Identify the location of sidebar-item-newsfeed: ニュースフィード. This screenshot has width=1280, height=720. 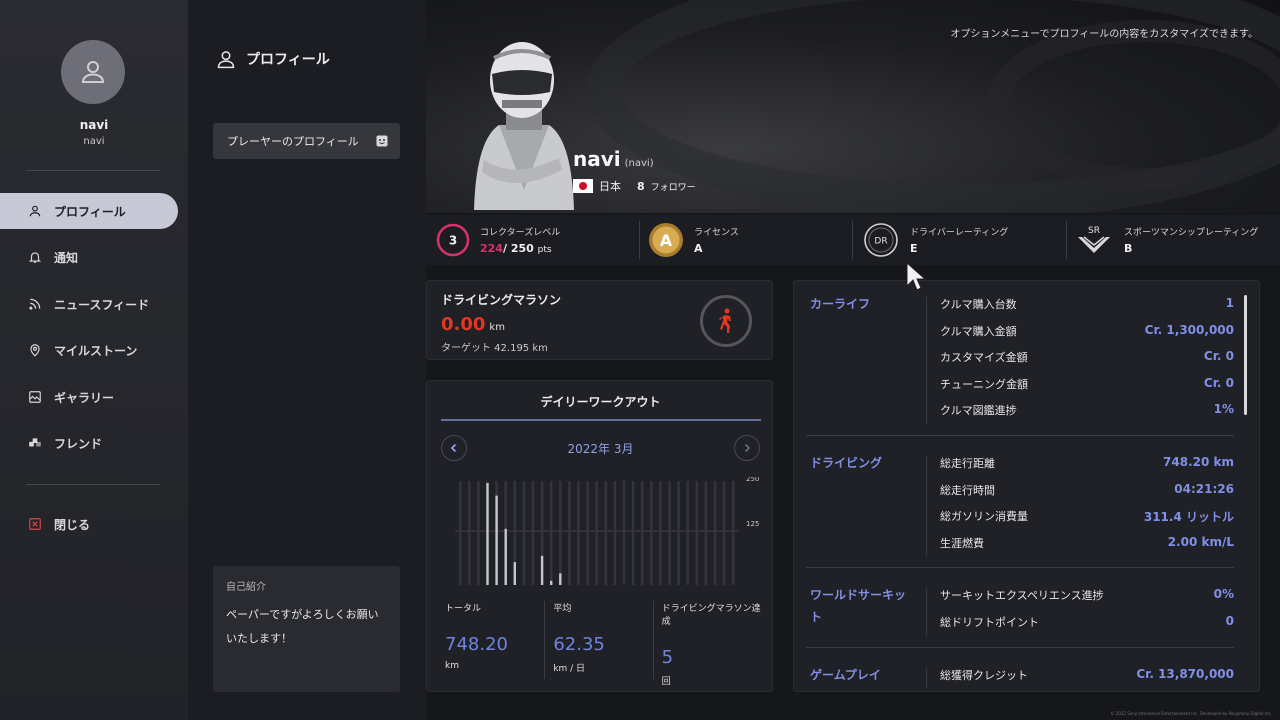
(89, 304).